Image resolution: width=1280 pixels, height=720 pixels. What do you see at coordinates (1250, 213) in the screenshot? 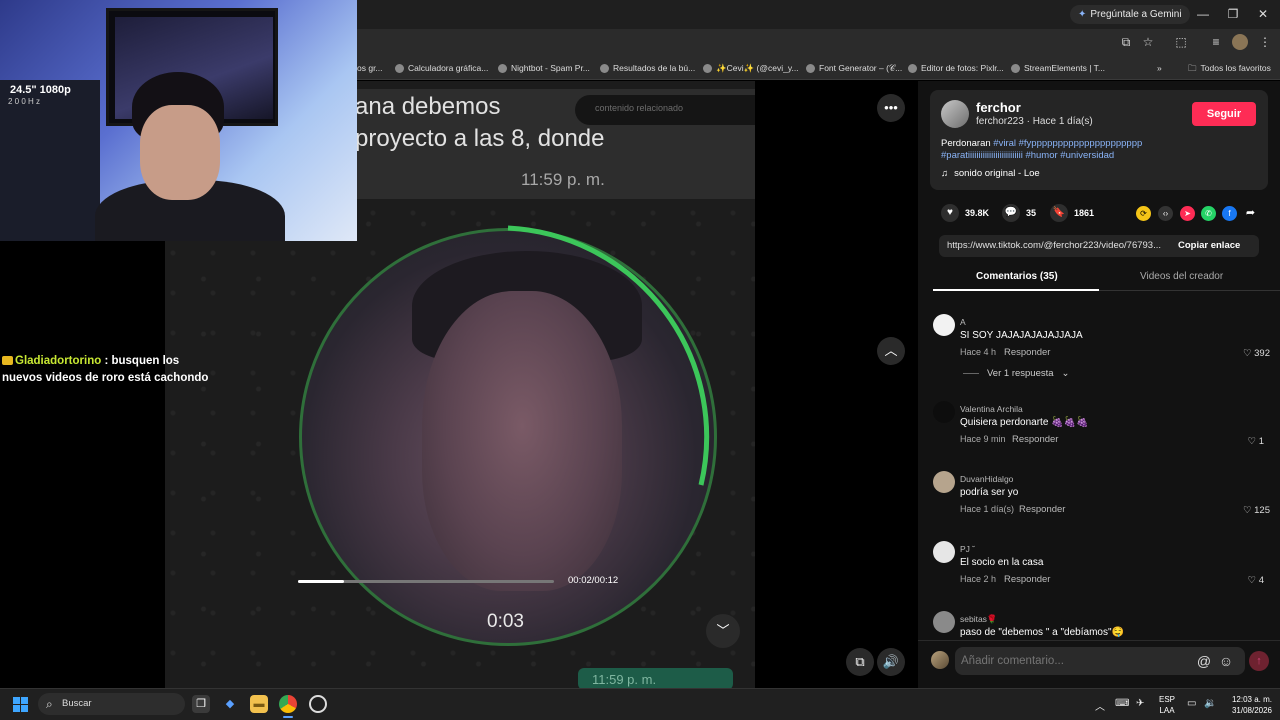
I see `share-icon: ➦` at bounding box center [1250, 213].